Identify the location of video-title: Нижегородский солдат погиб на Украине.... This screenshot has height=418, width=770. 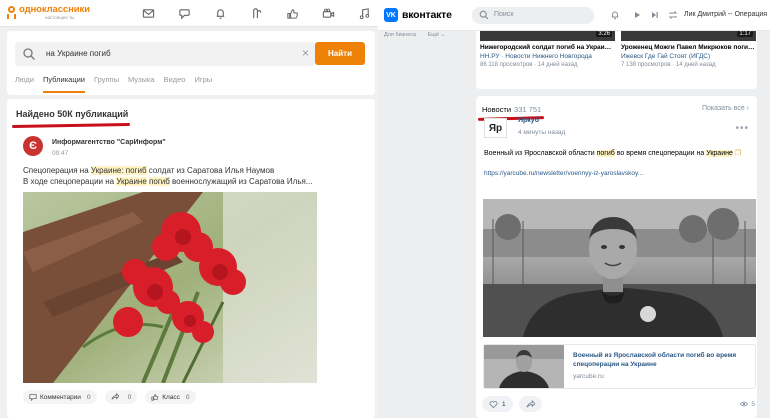
(547, 47).